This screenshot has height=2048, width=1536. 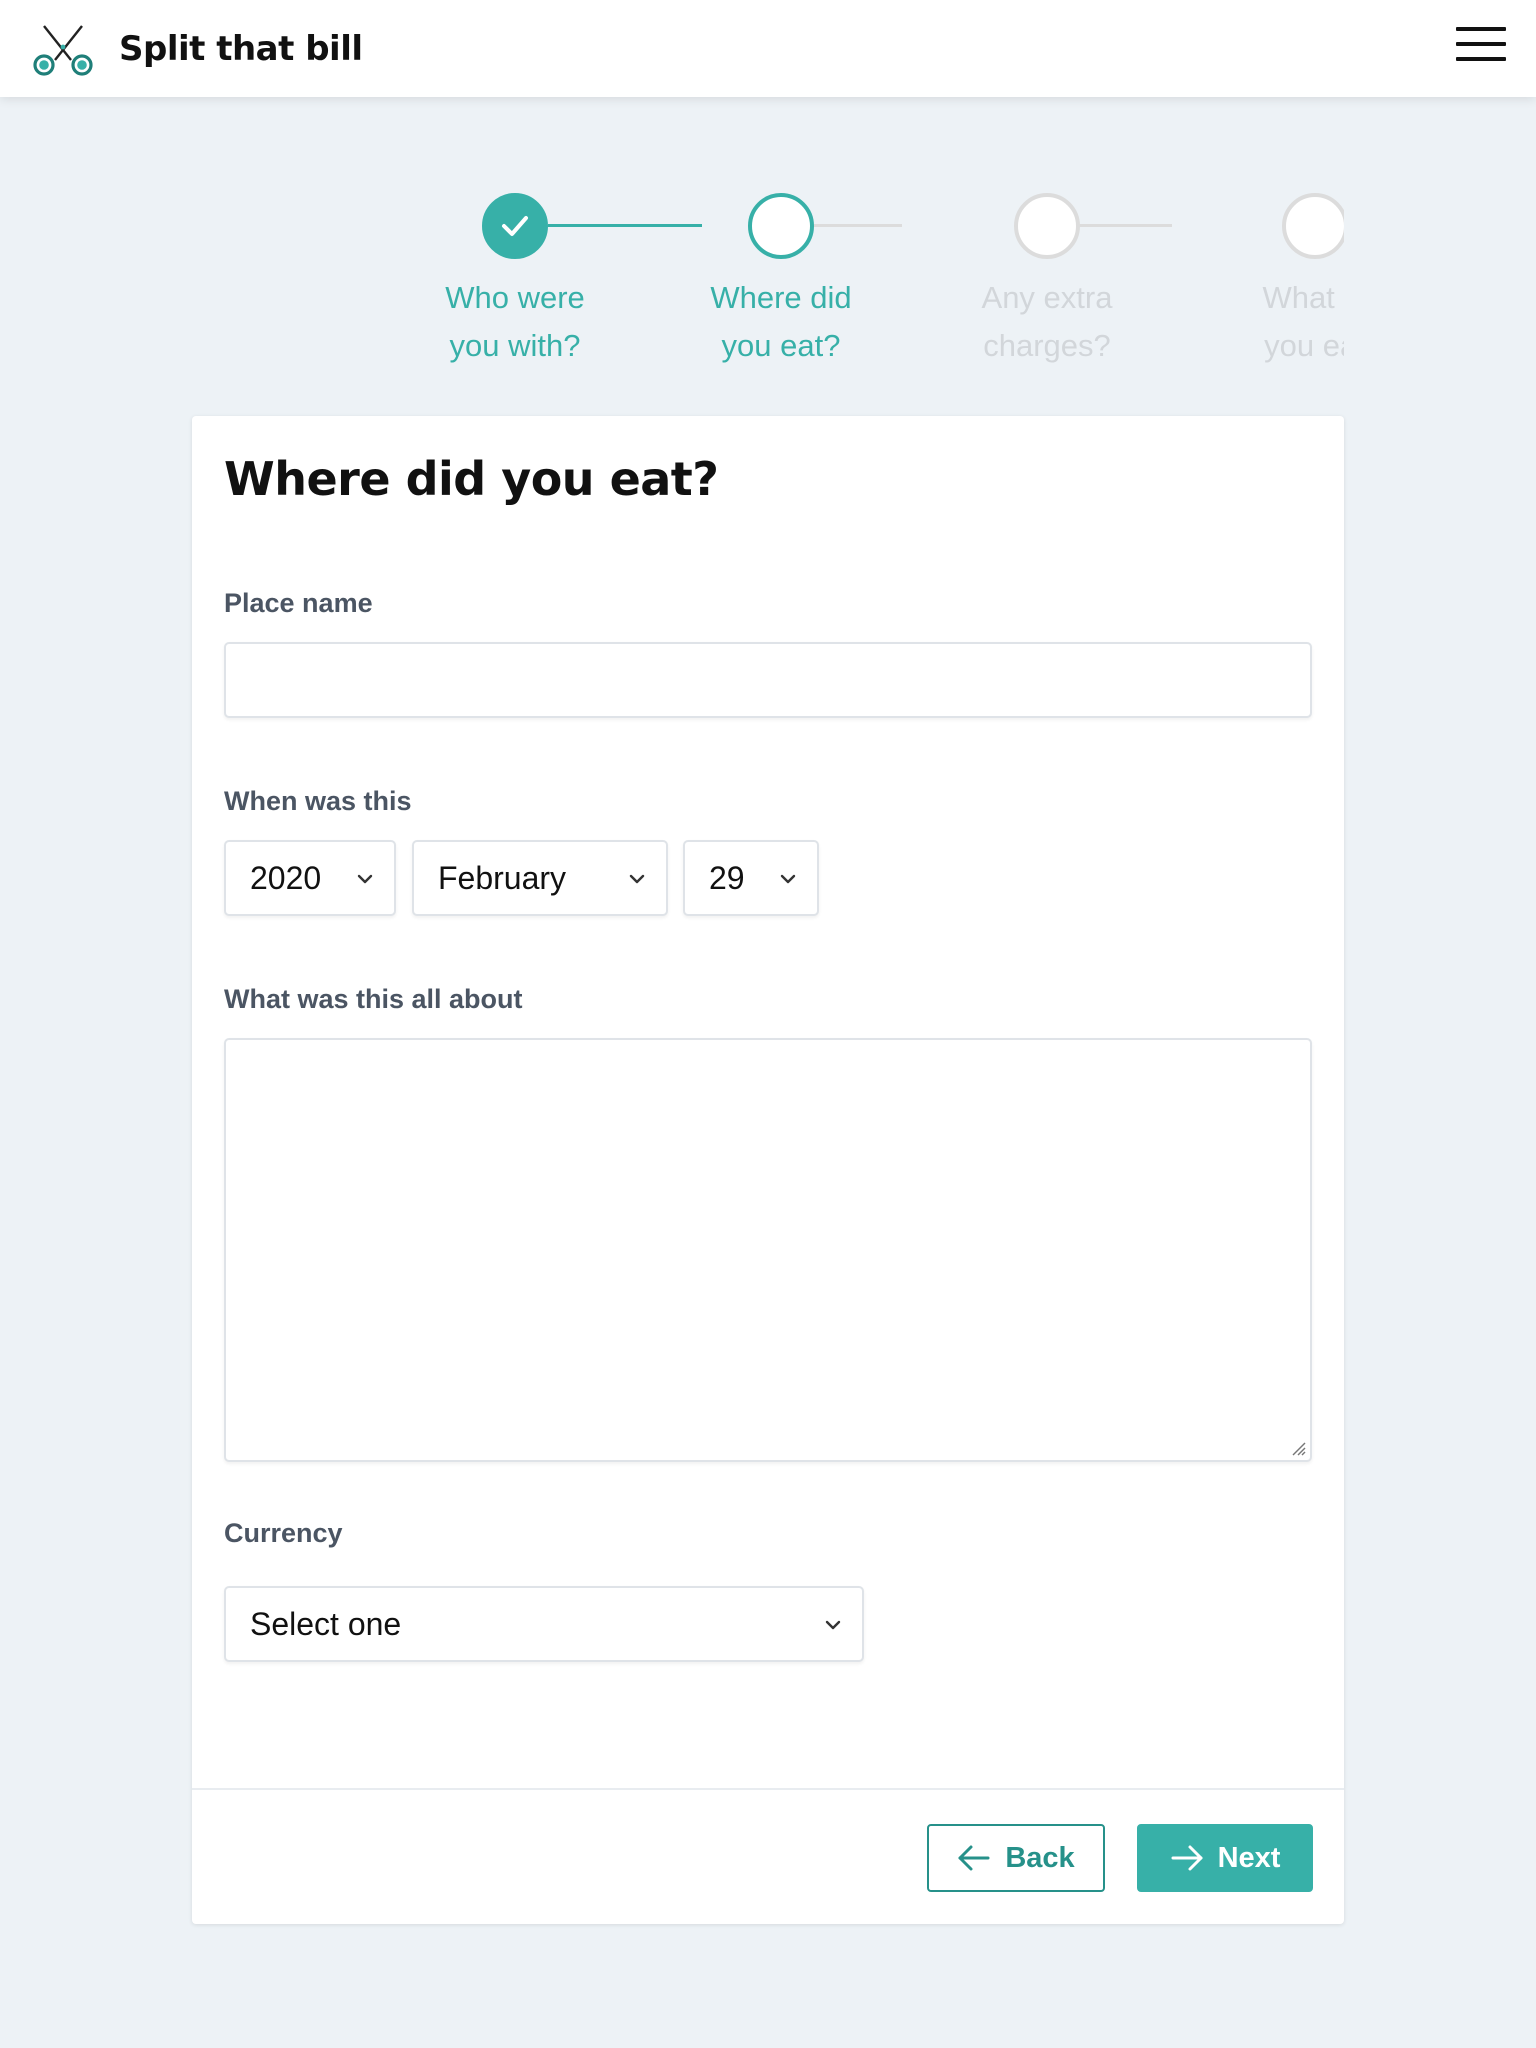 What do you see at coordinates (544, 1624) in the screenshot?
I see `currency-select: Select one` at bounding box center [544, 1624].